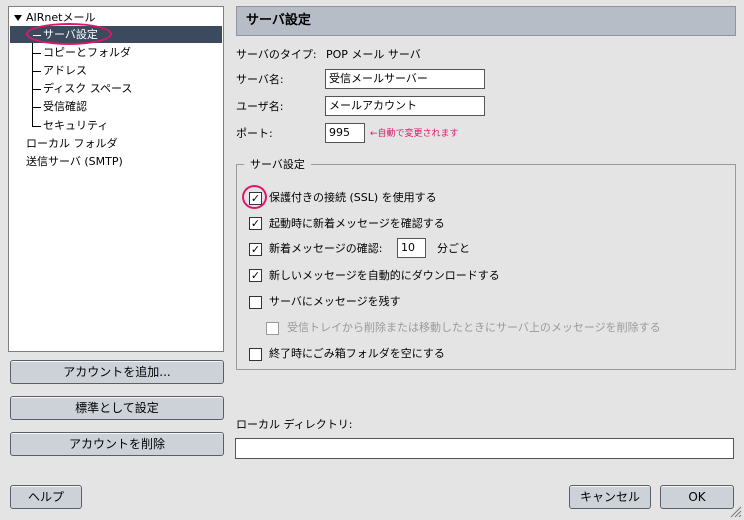  I want to click on empty-trash-checkbox, so click(255, 354).